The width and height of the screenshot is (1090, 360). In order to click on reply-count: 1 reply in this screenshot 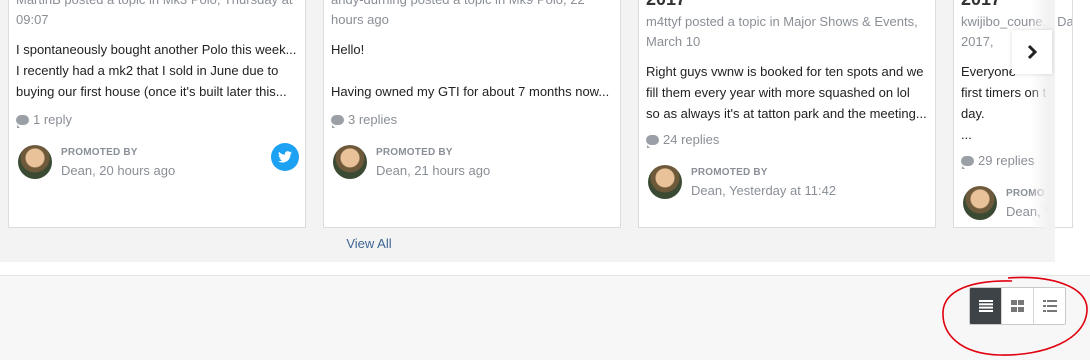, I will do `click(44, 120)`.